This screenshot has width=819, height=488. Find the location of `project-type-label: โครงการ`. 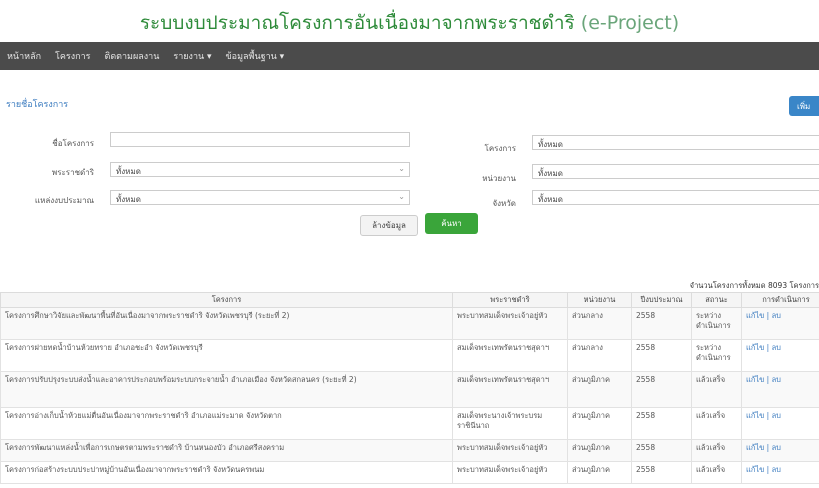

project-type-label: โครงการ is located at coordinates (500, 148).